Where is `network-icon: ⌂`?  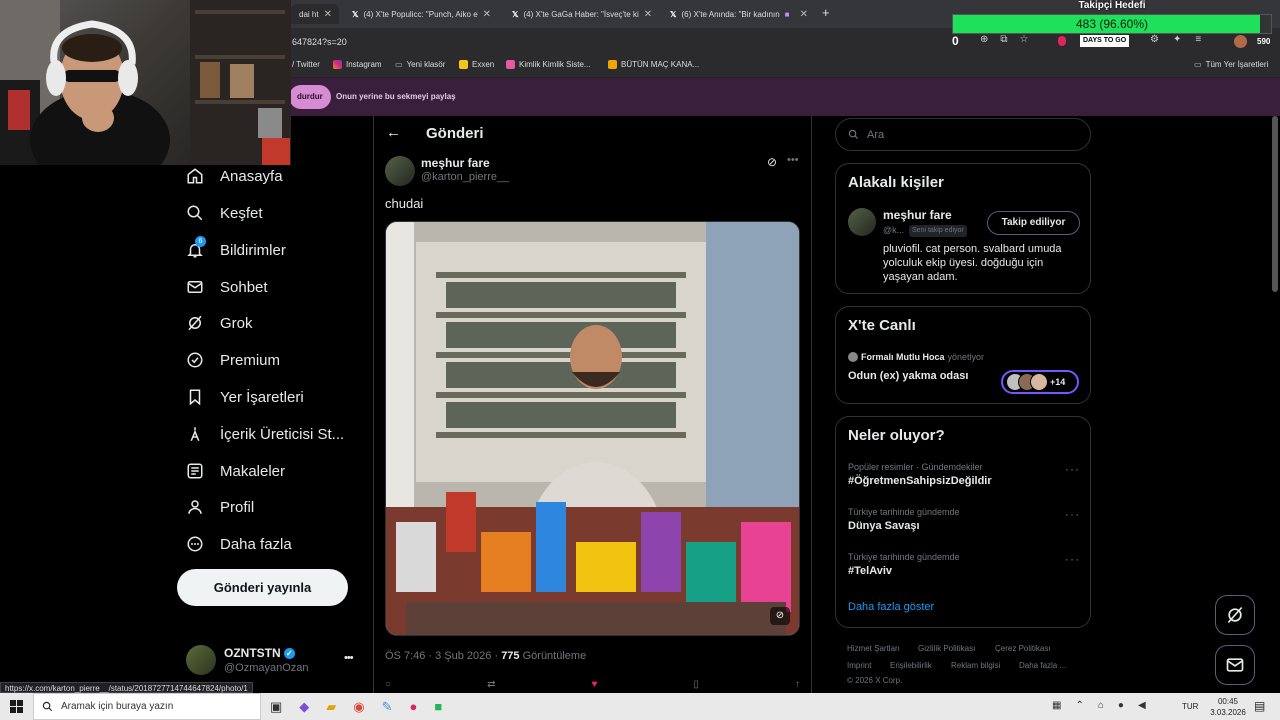 network-icon: ⌂ is located at coordinates (1101, 705).